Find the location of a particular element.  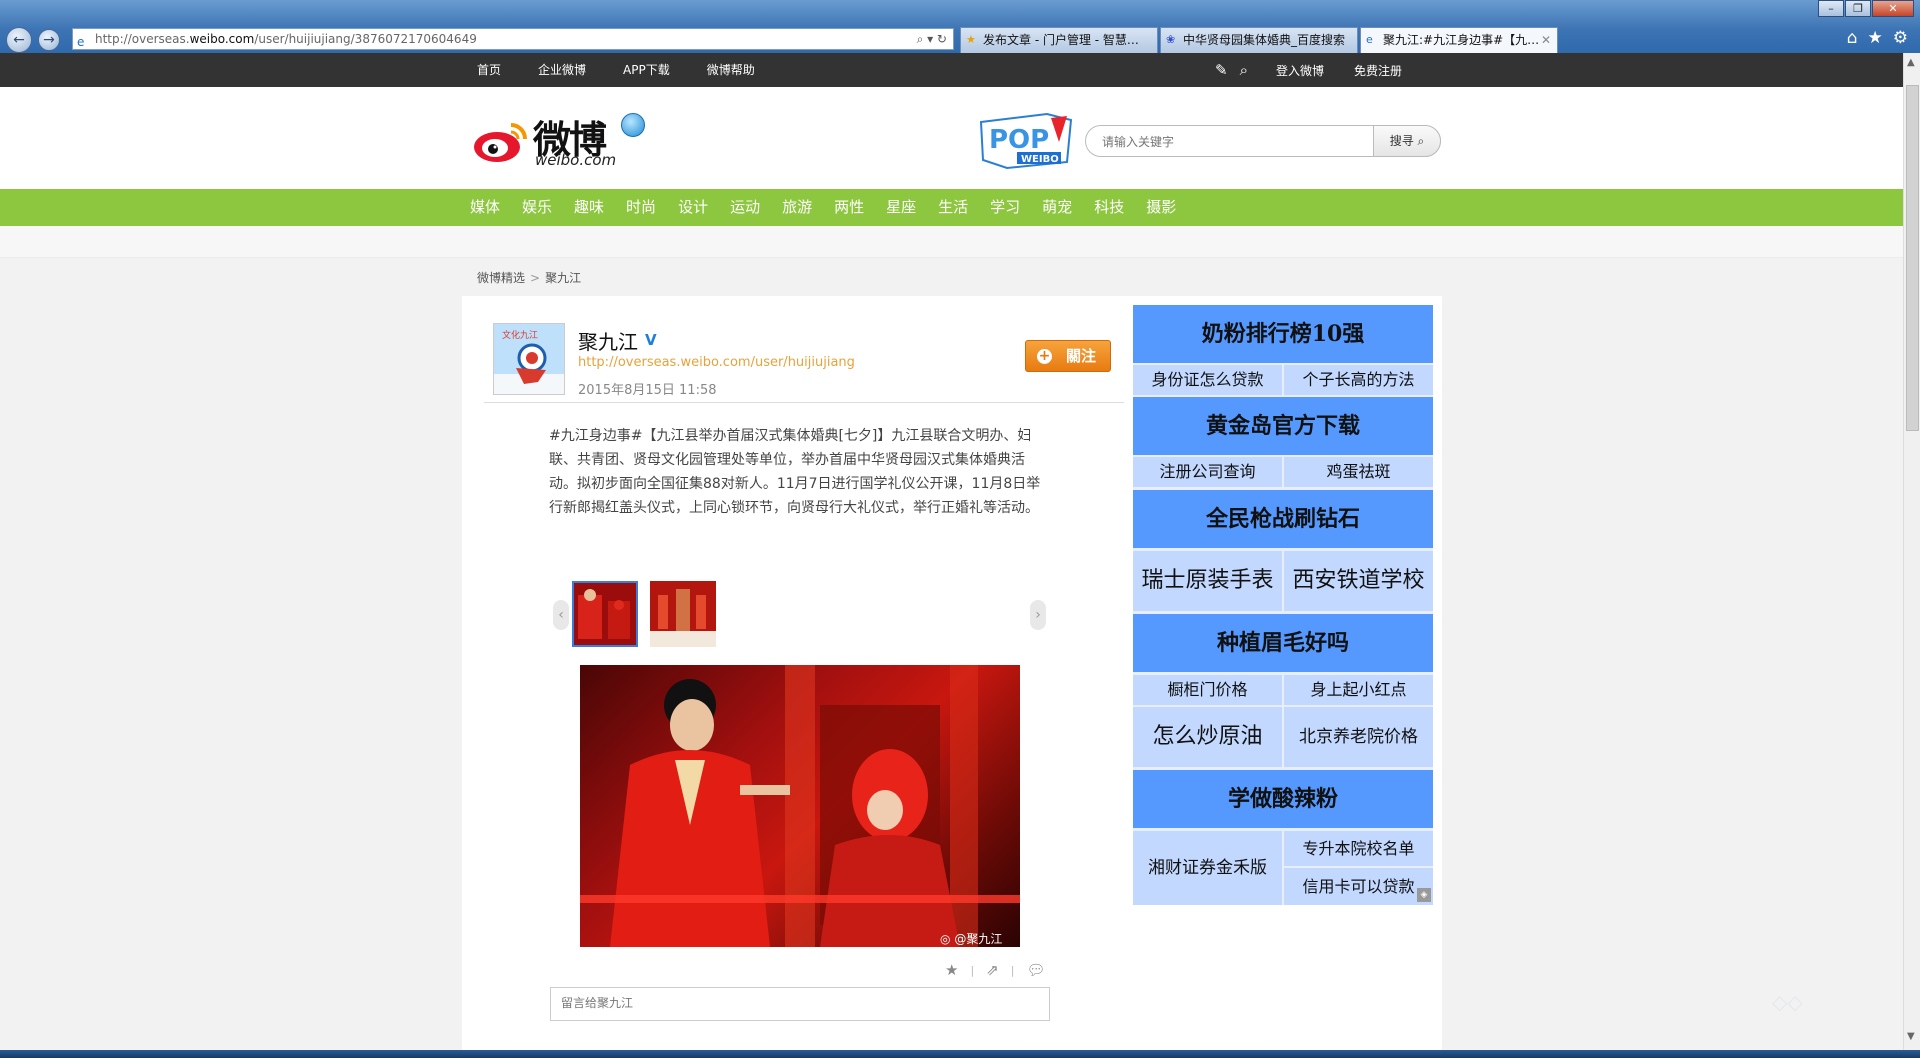

ad-link: 西安铁道学校 is located at coordinates (1358, 581).